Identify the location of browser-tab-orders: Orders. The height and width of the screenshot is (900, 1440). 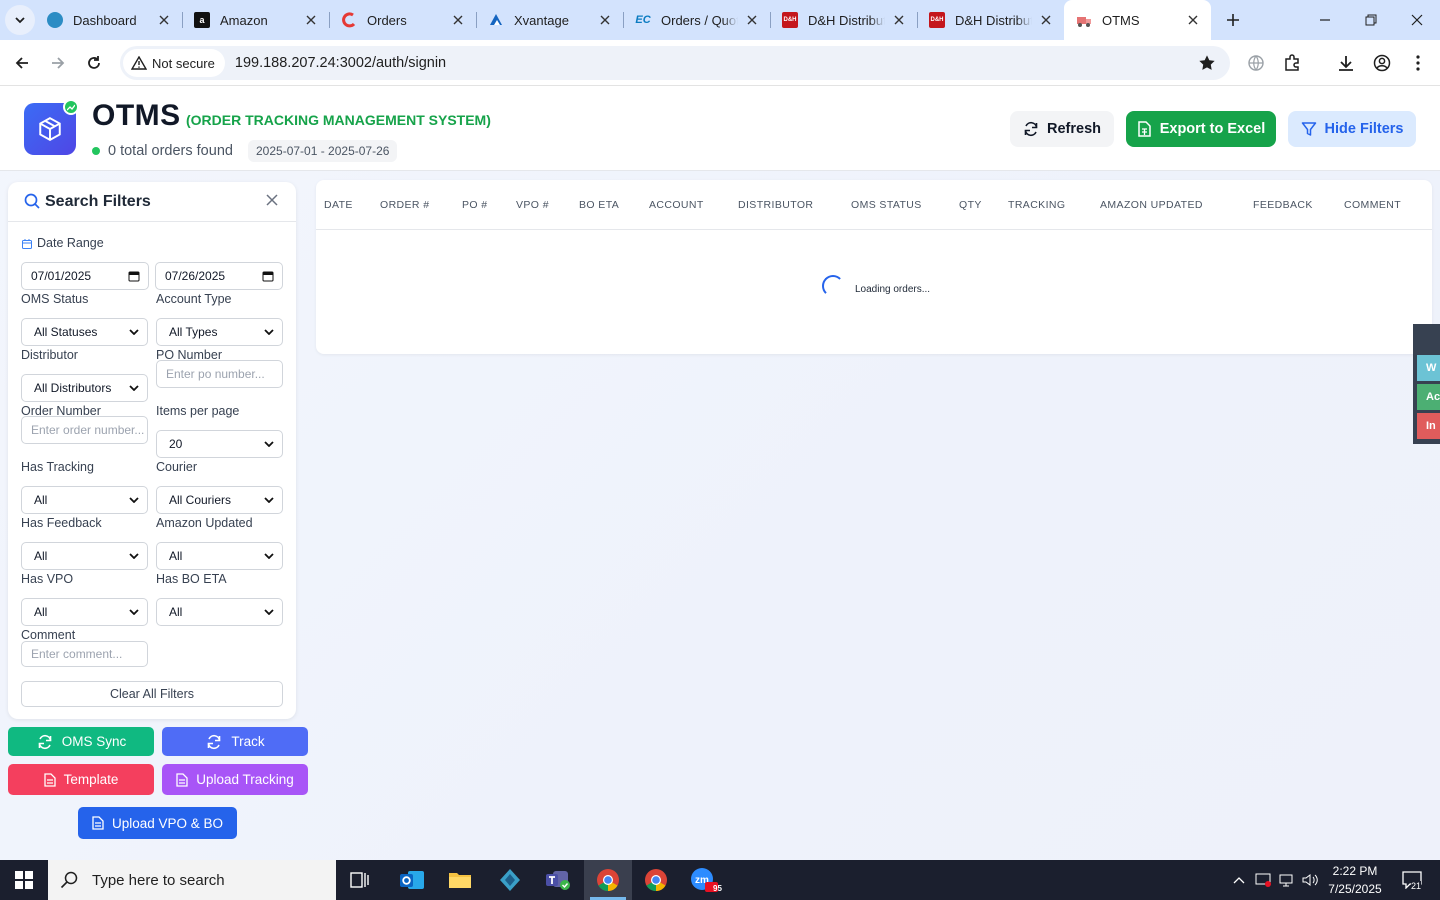
(402, 20).